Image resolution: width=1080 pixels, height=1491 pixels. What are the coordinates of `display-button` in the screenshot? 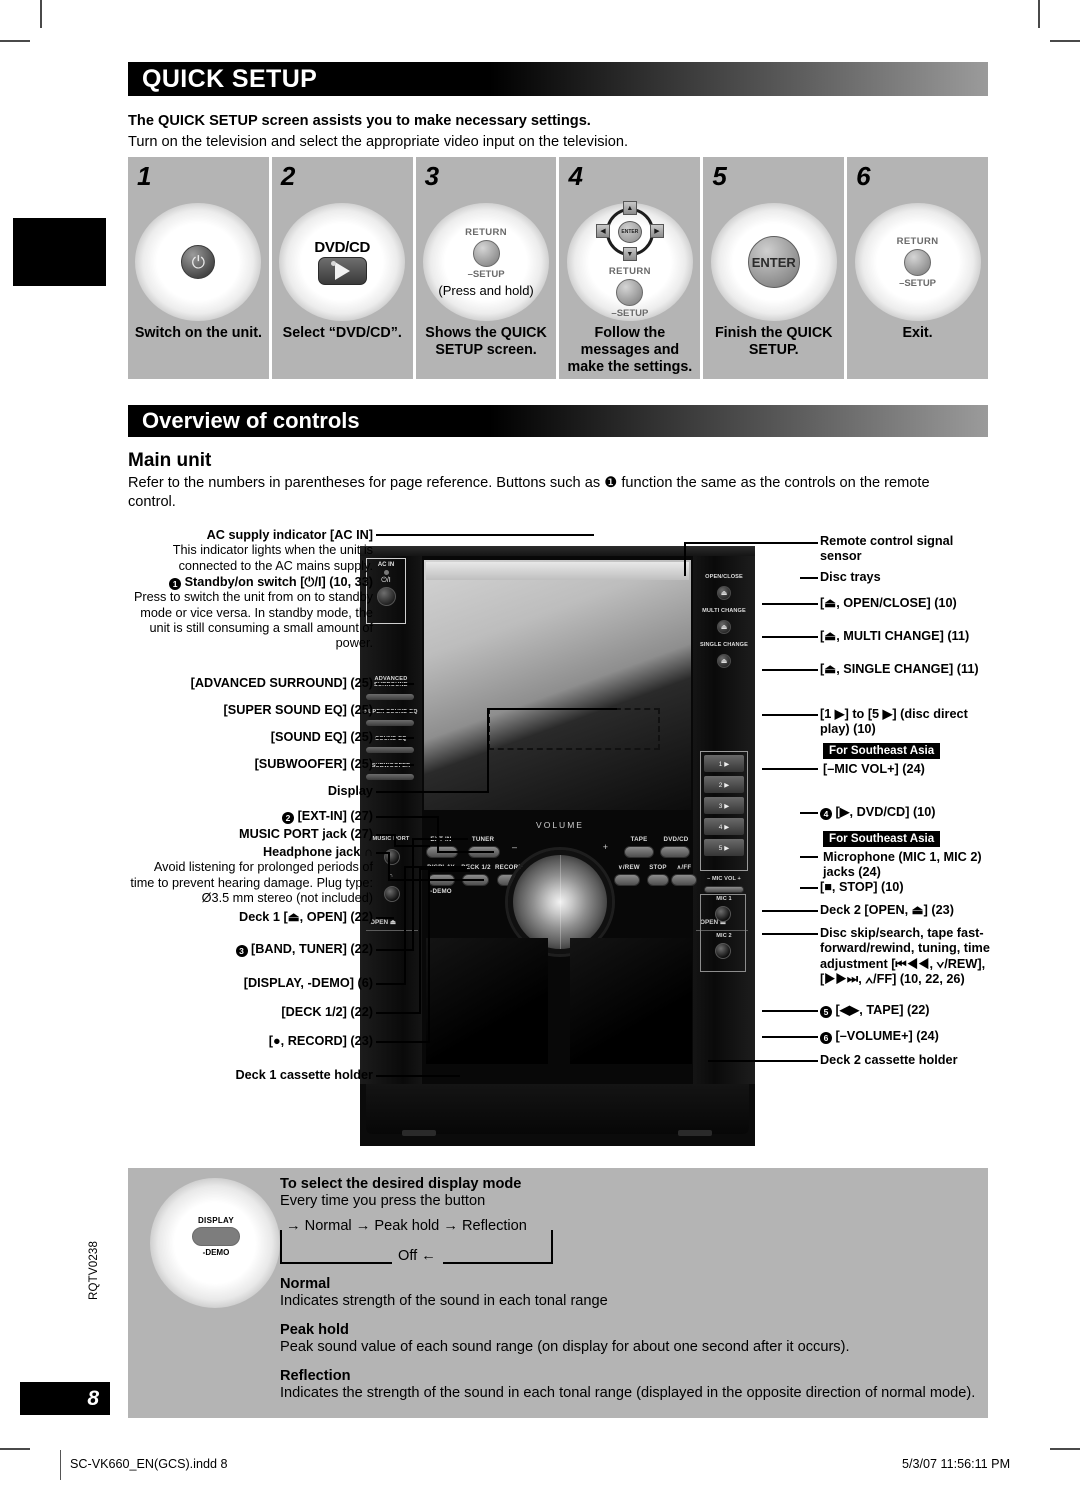 It's located at (216, 1236).